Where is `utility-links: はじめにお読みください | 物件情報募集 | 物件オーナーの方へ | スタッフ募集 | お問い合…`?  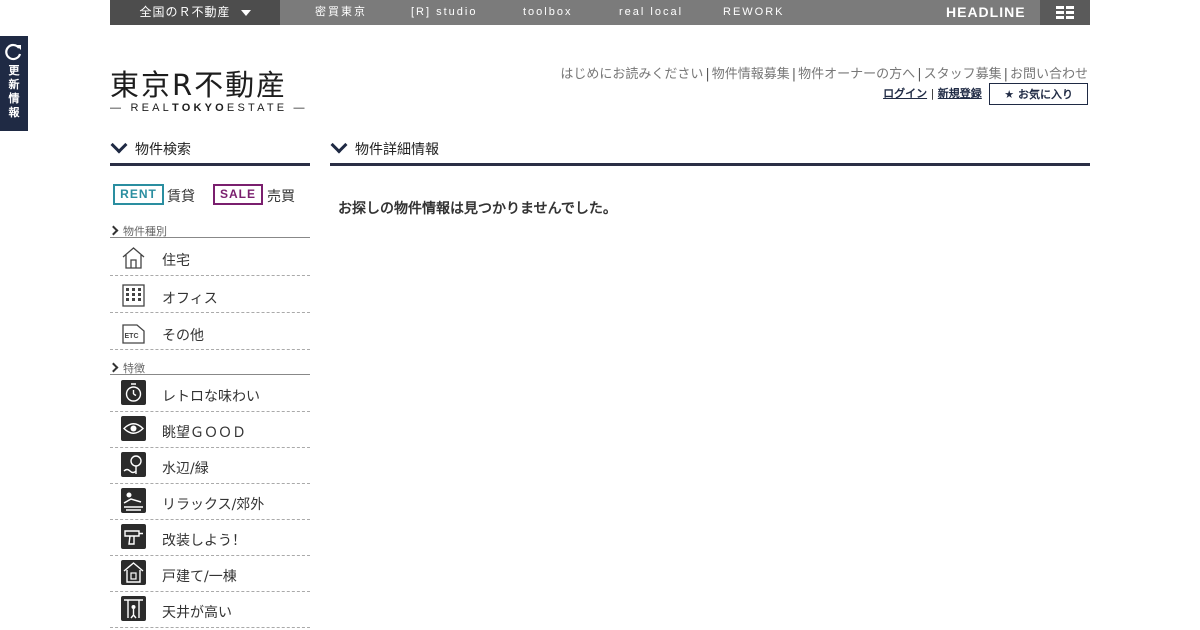
utility-links: はじめにお読みください | 物件情報募集 | 物件オーナーの方へ | スタッフ募集 | お問い合… is located at coordinates (824, 72).